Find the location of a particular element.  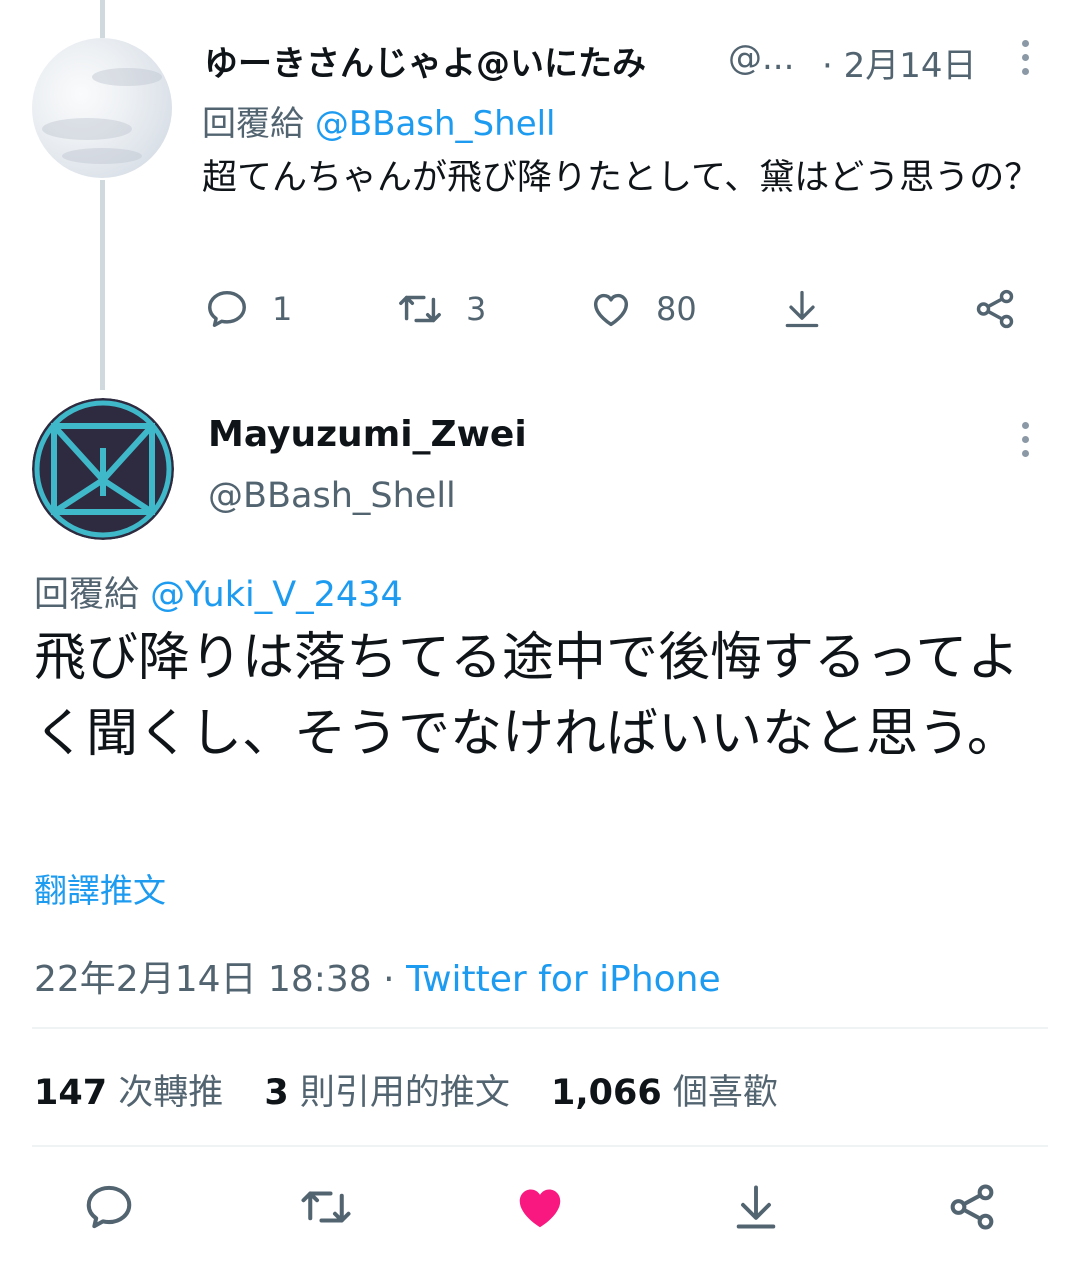

avatar-logo-icon is located at coordinates (103, 469).